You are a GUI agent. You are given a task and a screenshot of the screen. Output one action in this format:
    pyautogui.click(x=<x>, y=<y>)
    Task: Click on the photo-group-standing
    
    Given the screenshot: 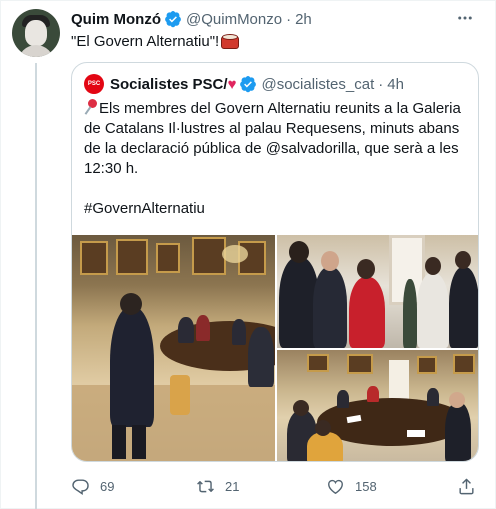 What is the action you would take?
    pyautogui.click(x=377, y=291)
    